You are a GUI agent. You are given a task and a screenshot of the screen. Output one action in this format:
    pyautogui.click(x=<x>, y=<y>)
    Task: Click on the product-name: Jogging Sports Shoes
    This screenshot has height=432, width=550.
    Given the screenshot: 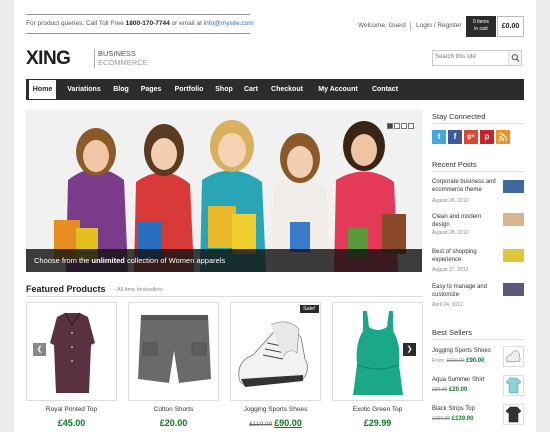 What is the action you would take?
    pyautogui.click(x=275, y=409)
    